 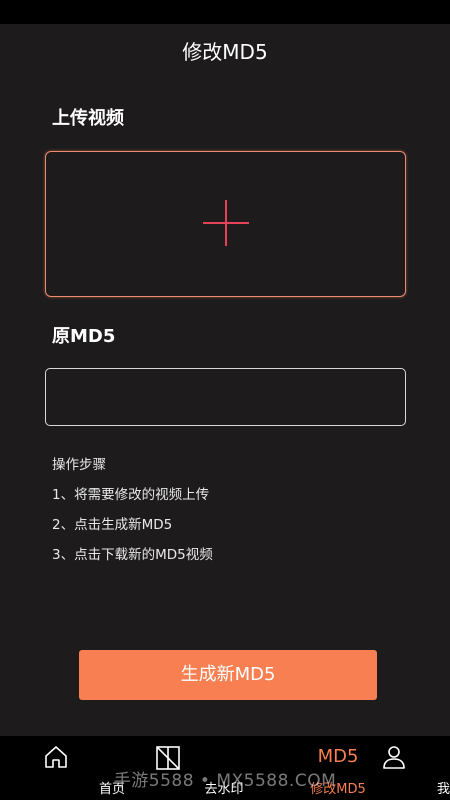 What do you see at coordinates (225, 52) in the screenshot?
I see `page-title: 修改MD5` at bounding box center [225, 52].